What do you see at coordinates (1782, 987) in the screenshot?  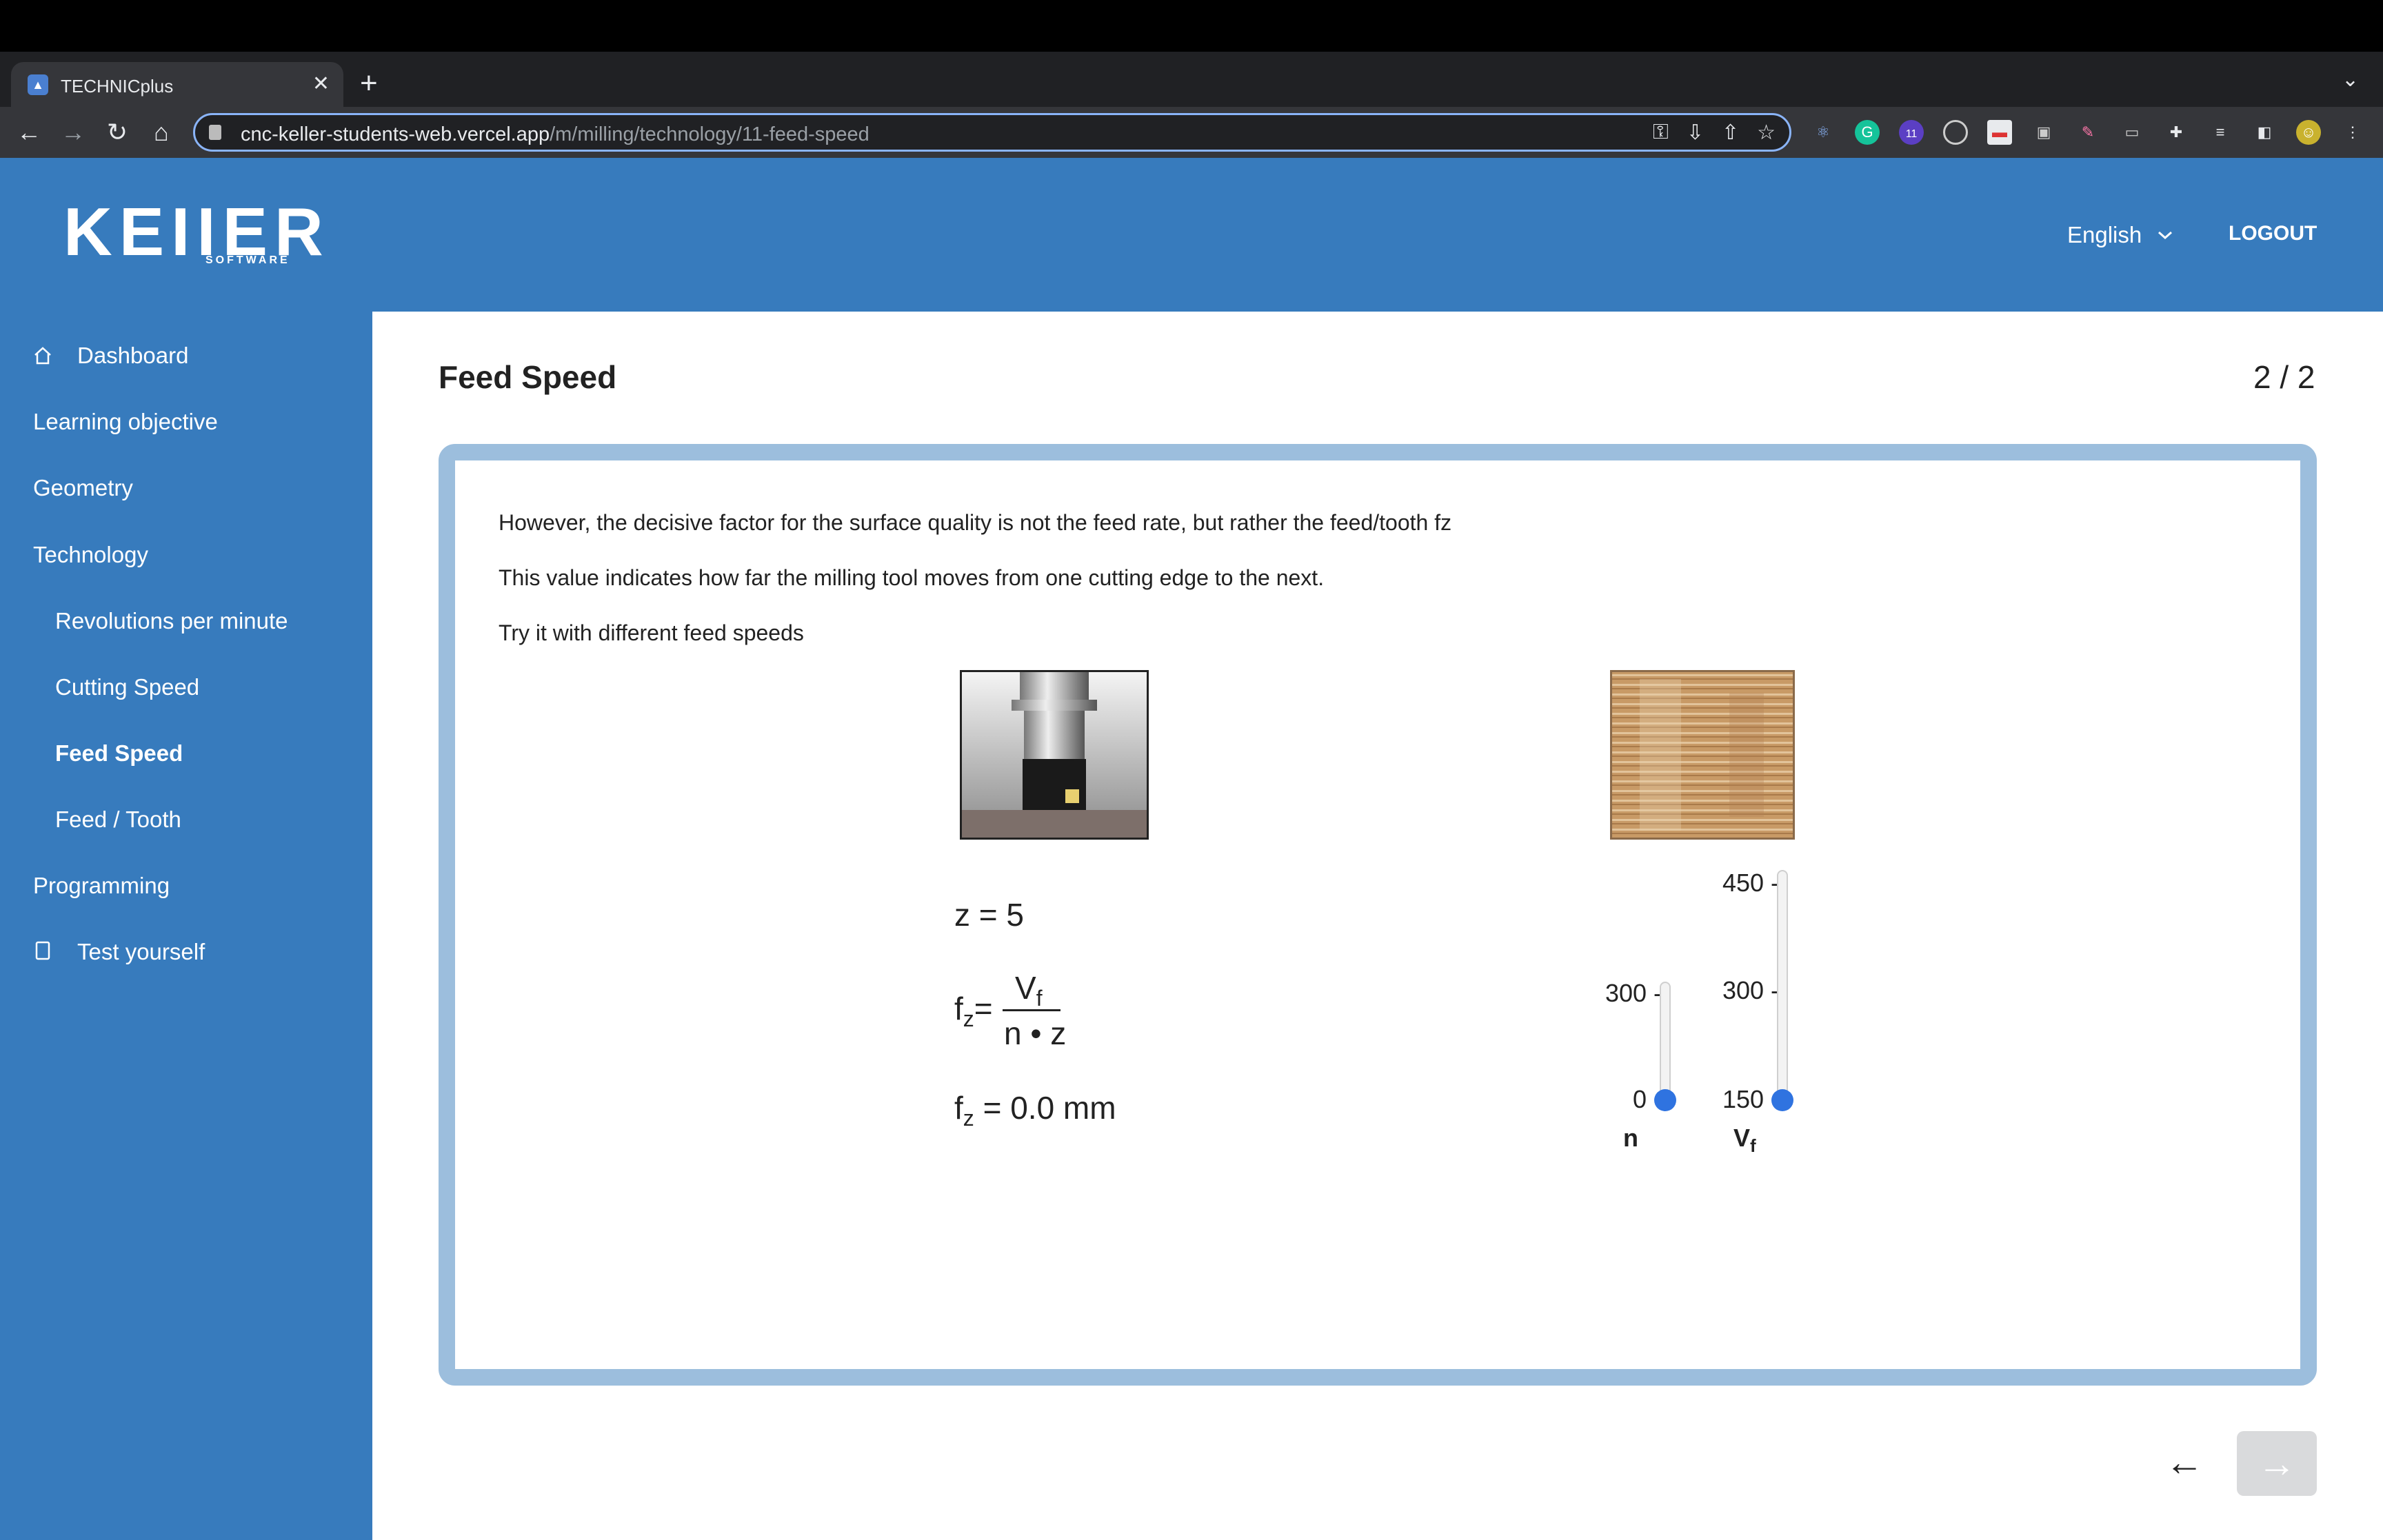 I see `vf-slider-track` at bounding box center [1782, 987].